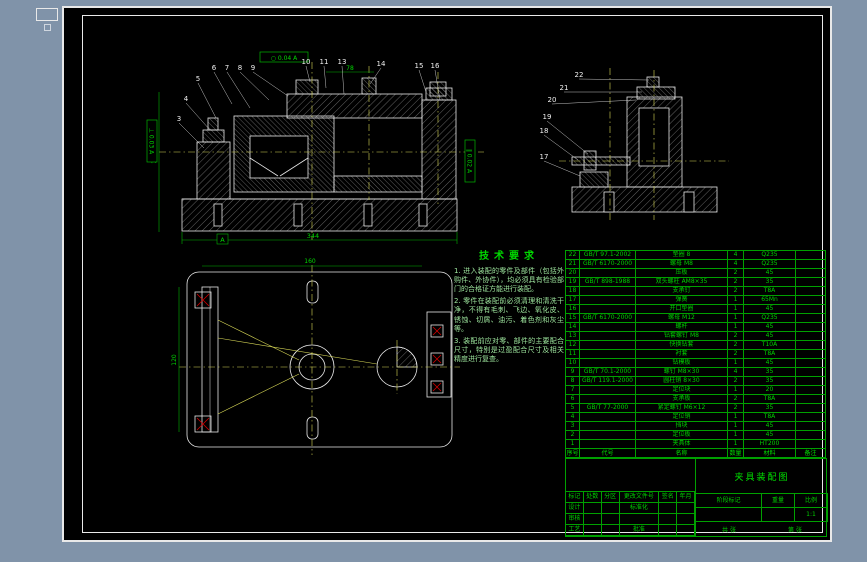 Image resolution: width=867 pixels, height=562 pixels. What do you see at coordinates (222, 240) in the screenshot?
I see `datum-a-label: A` at bounding box center [222, 240].